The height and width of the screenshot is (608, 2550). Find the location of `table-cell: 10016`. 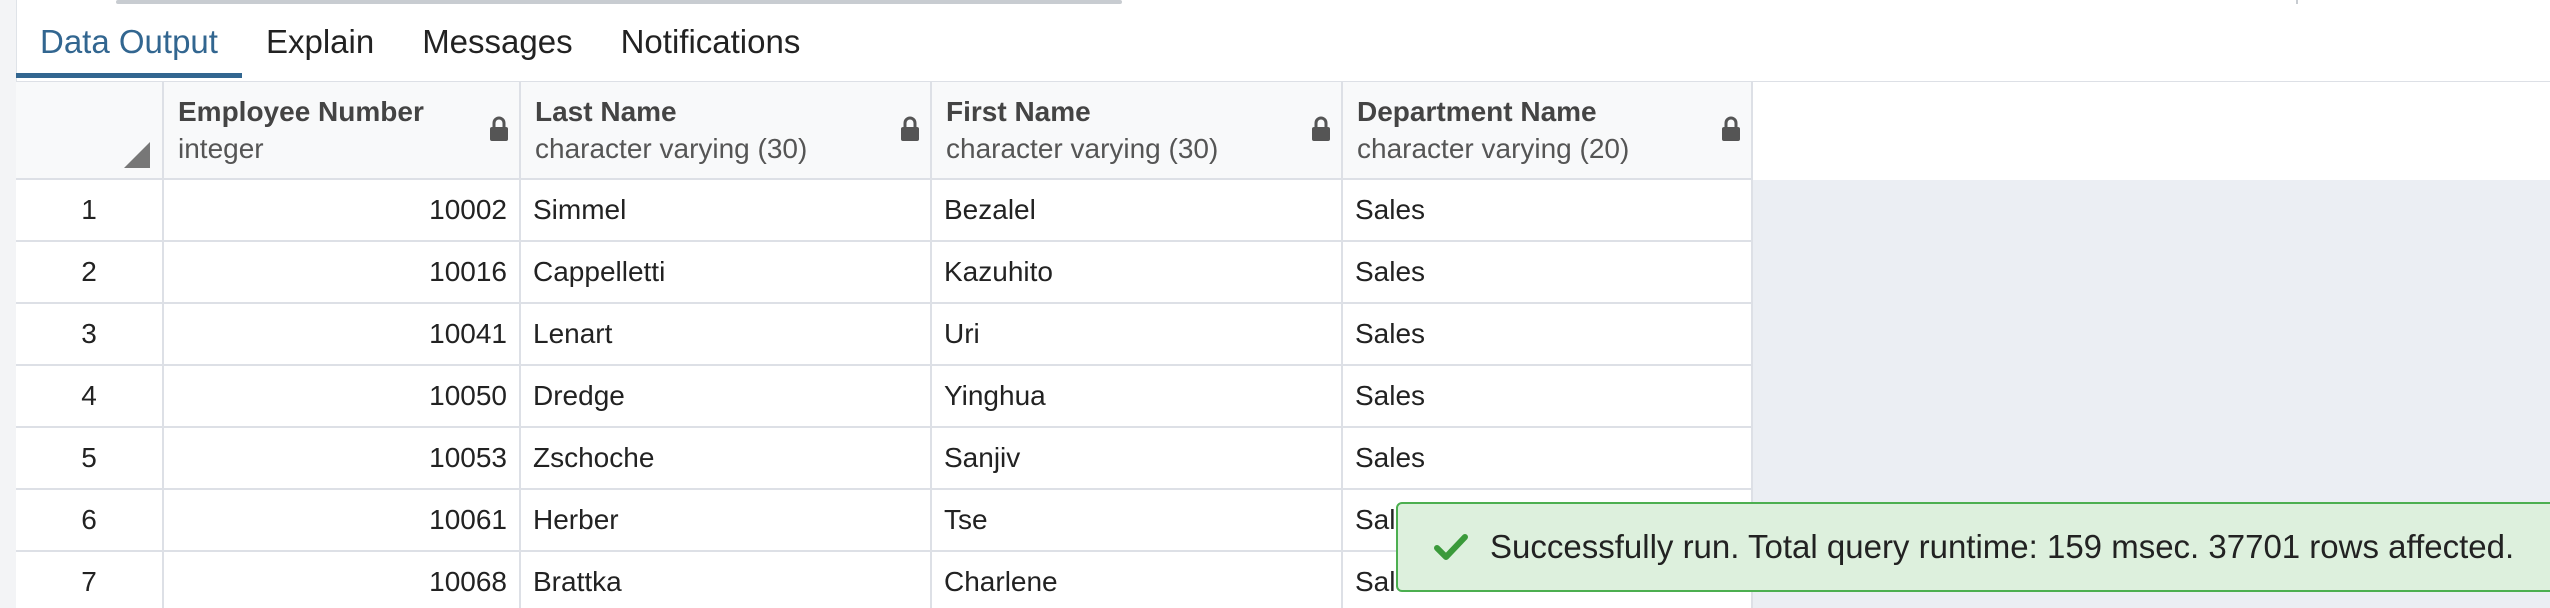

table-cell: 10016 is located at coordinates (342, 272).